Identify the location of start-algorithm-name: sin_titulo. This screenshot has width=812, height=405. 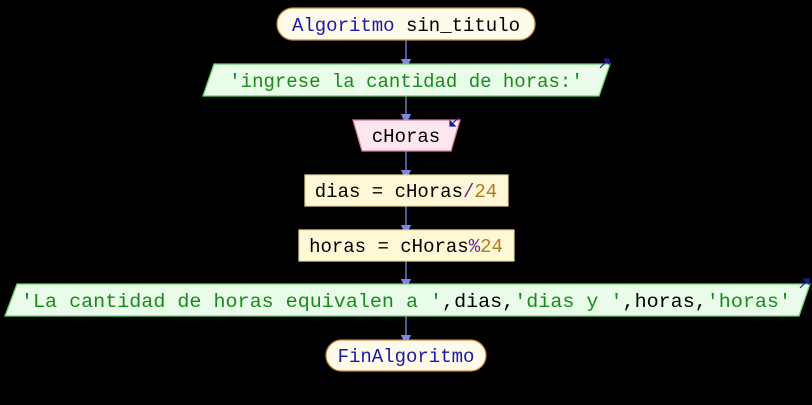
(457, 26).